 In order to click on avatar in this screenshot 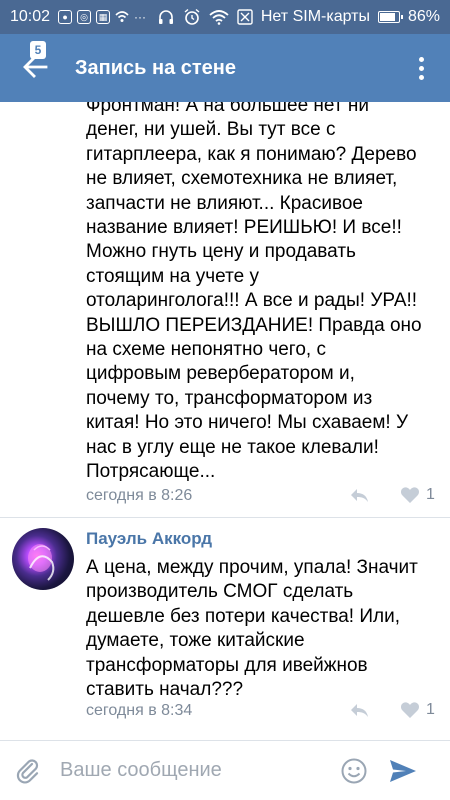, I will do `click(43, 559)`.